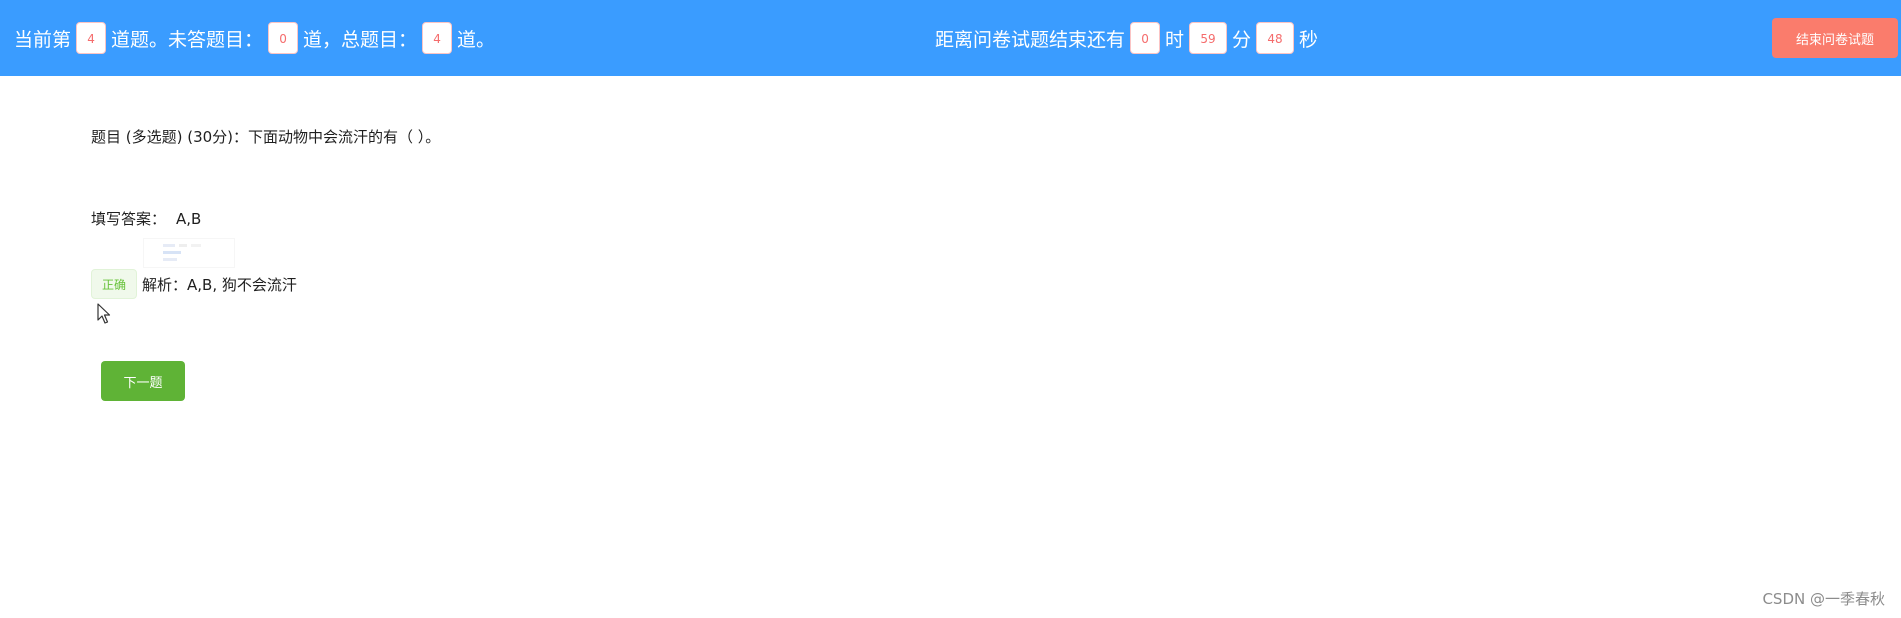 The image size is (1901, 618). Describe the element at coordinates (1030, 39) in the screenshot. I see `countdown-label: 距离问卷试题结束还有` at that location.